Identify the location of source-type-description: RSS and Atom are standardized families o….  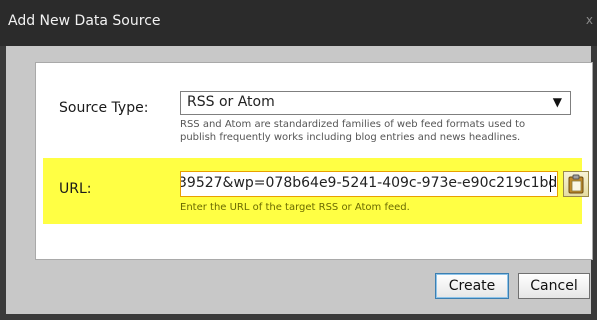
(353, 131).